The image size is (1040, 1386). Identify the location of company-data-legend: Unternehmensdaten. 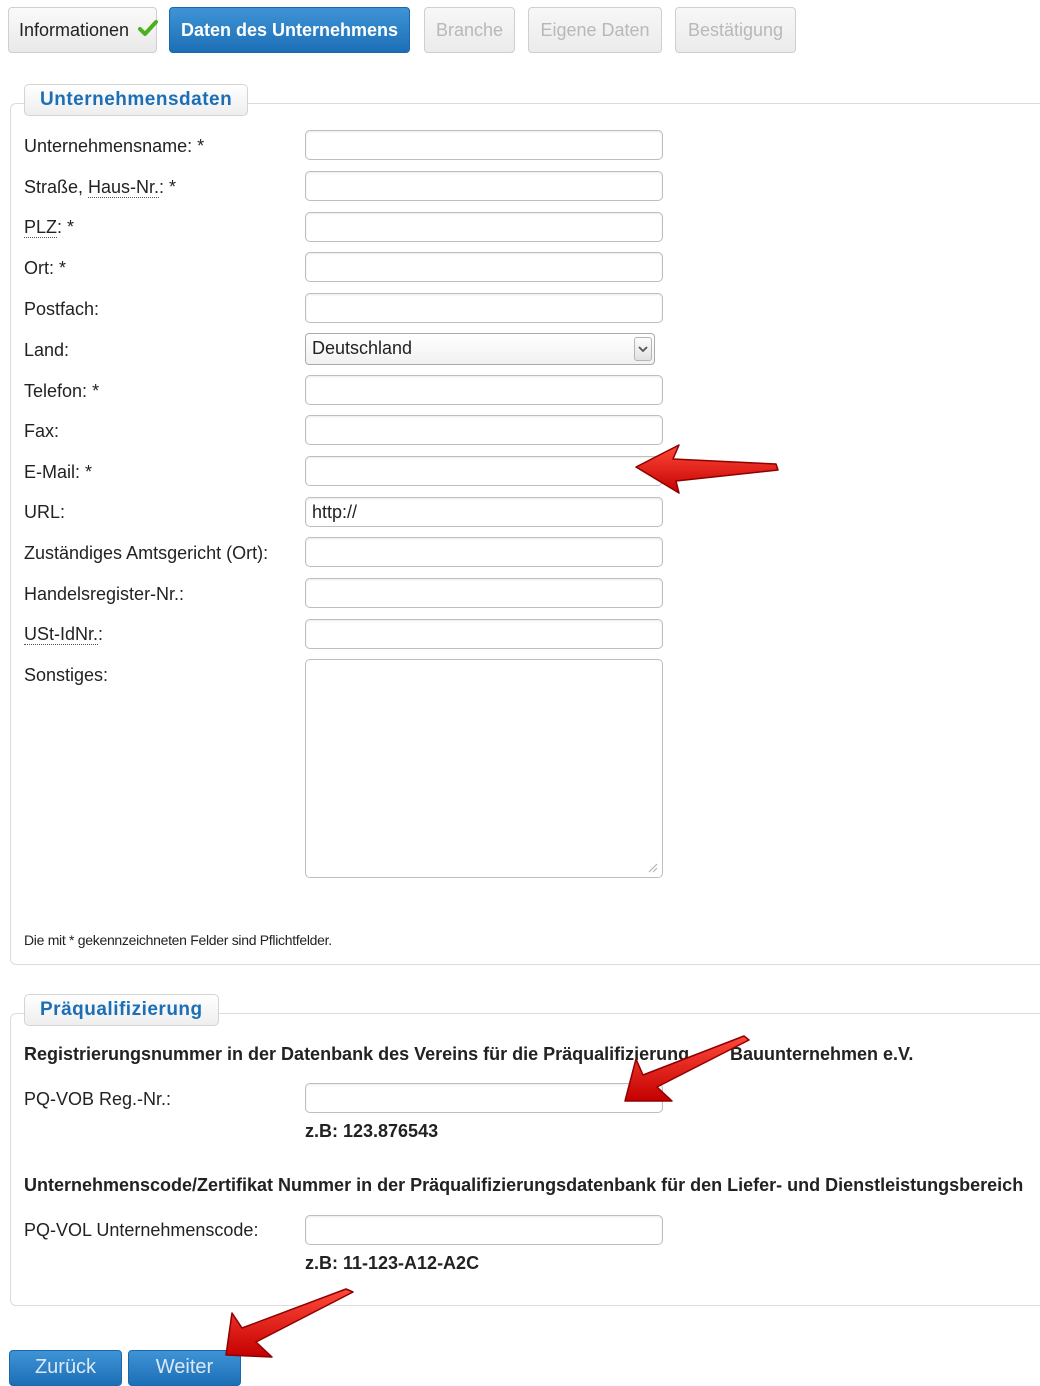
(136, 100).